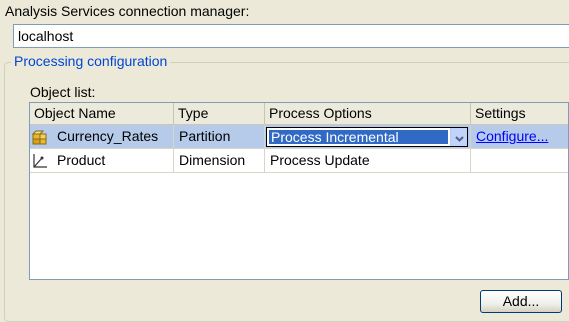 This screenshot has width=569, height=322. Describe the element at coordinates (39, 137) in the screenshot. I see `partition-cube-icon` at that location.